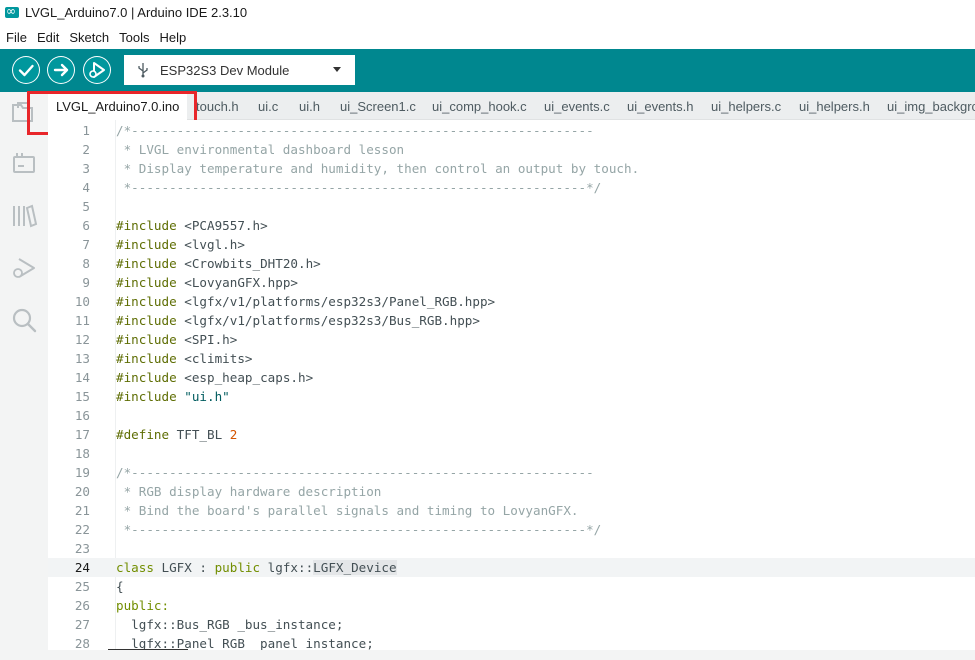  I want to click on line-number: 19, so click(82, 472).